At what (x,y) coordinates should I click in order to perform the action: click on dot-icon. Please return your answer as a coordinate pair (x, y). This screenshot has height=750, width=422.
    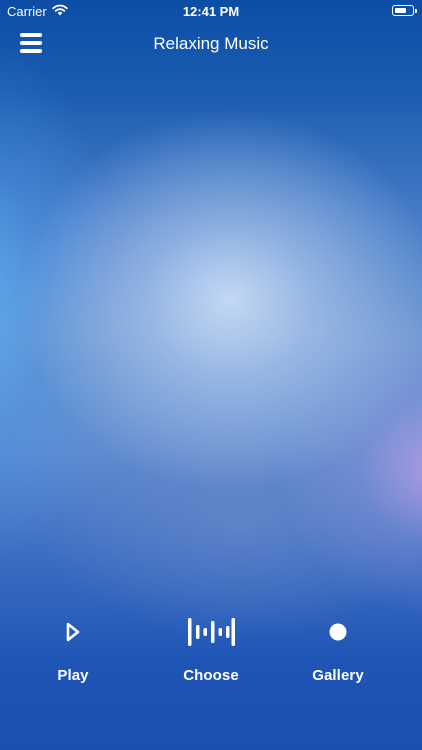
    Looking at the image, I should click on (338, 632).